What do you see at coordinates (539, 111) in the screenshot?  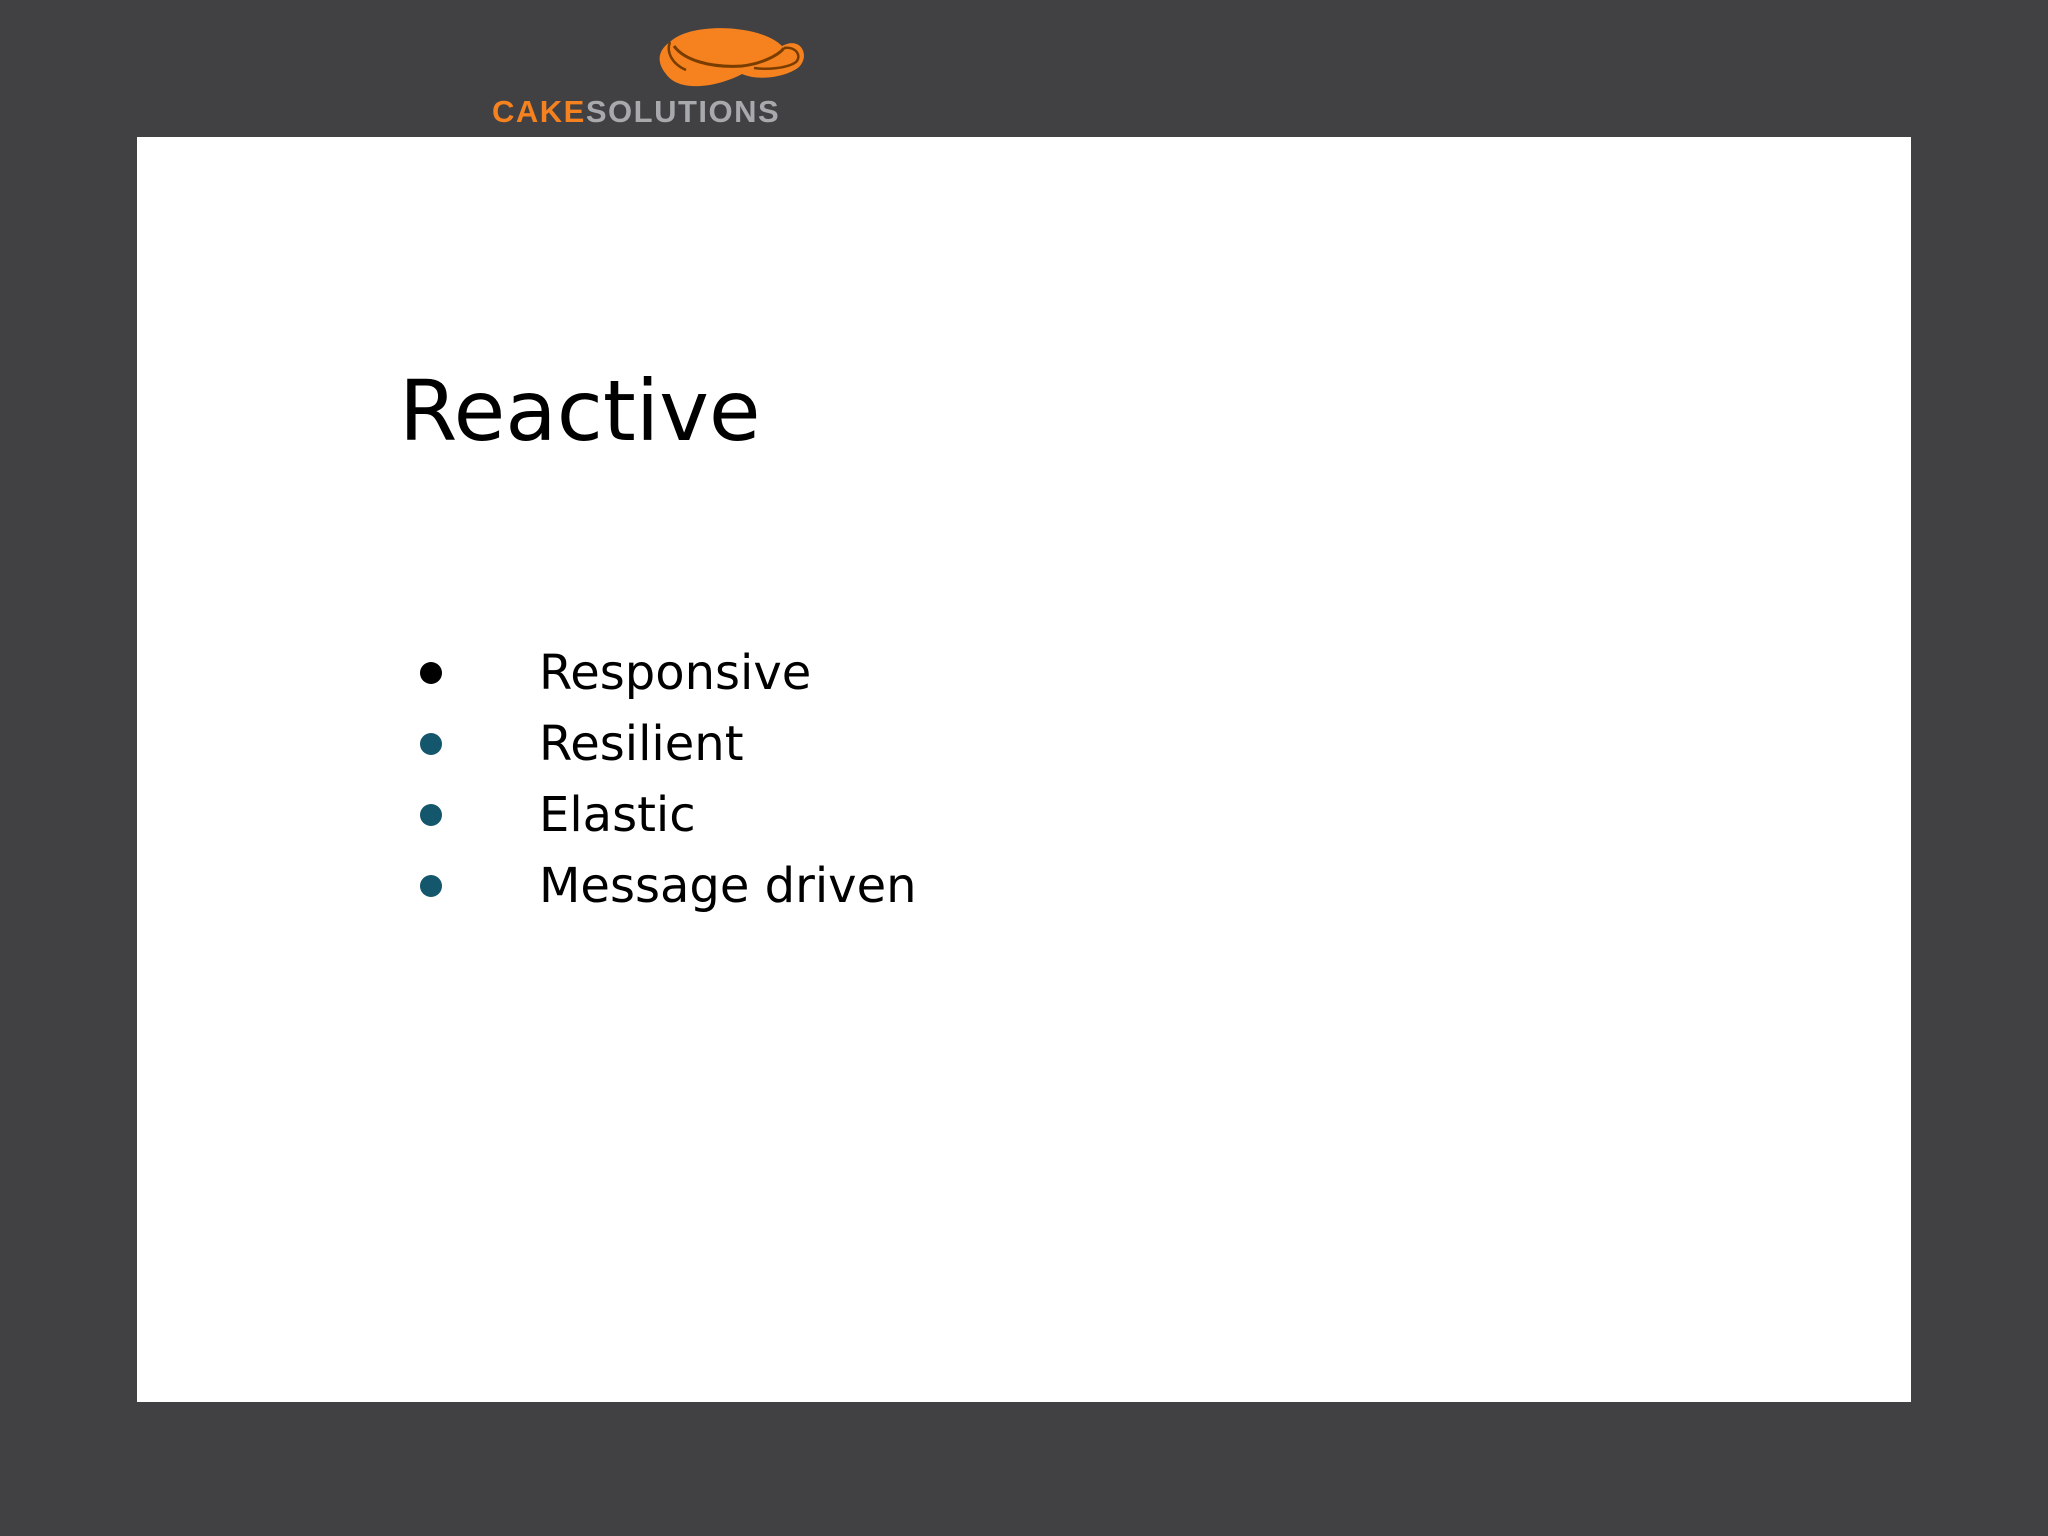 I see `logo-word-cake: CAKE` at bounding box center [539, 111].